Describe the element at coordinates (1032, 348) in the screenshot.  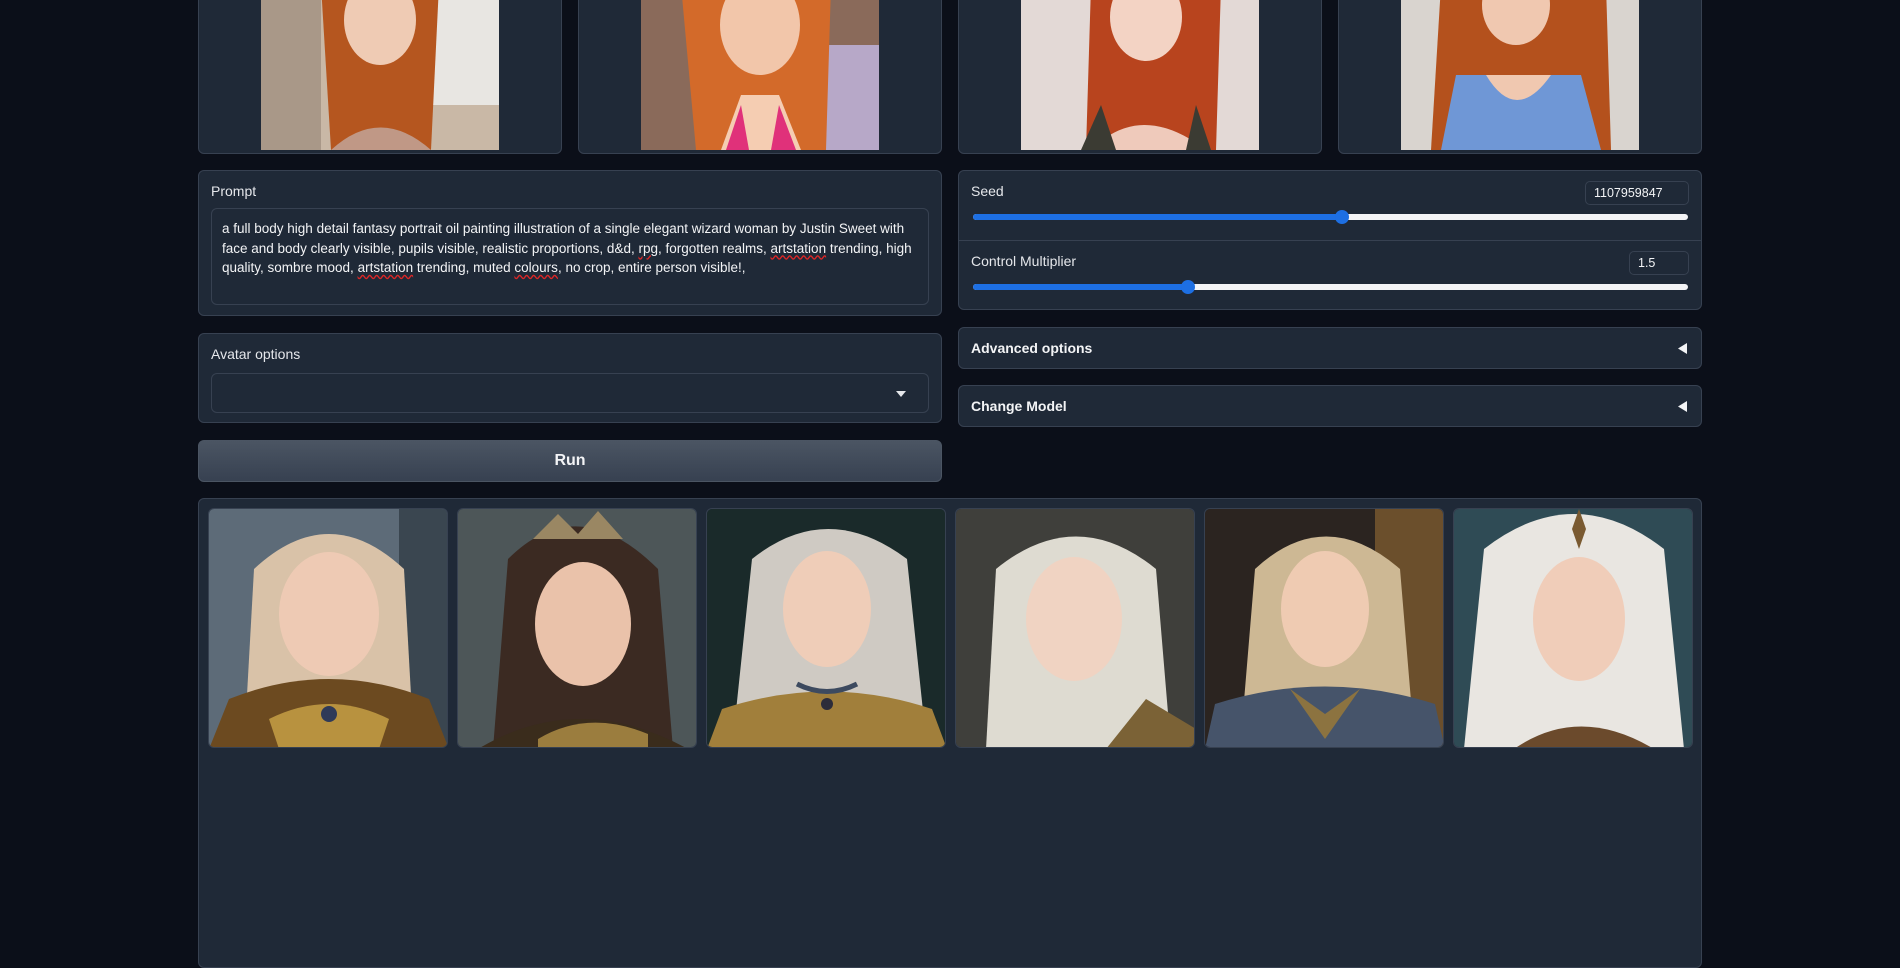
I see `advanced-options-label: Advanced options` at that location.